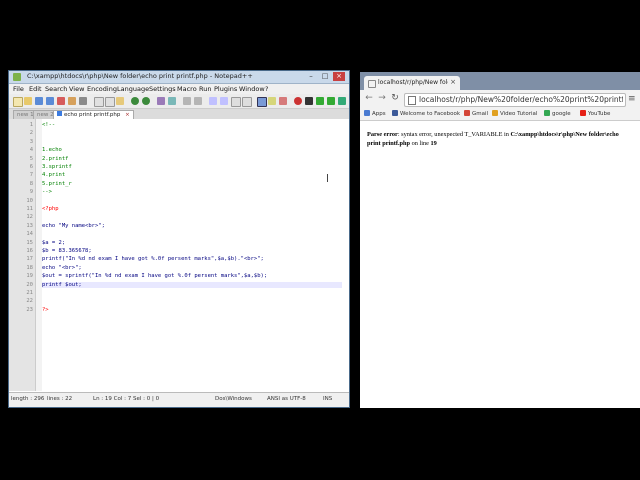 Image resolution: width=640 pixels, height=480 pixels. I want to click on bookmark-google: google, so click(557, 114).